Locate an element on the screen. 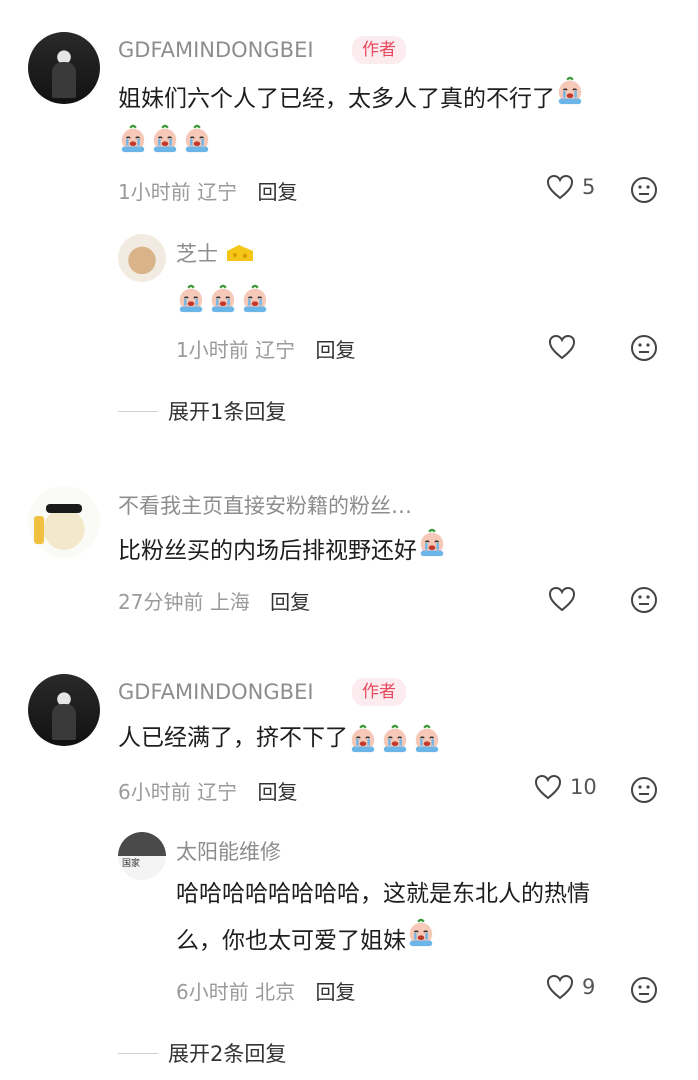 Image resolution: width=698 pixels, height=1080 pixels. comment-meta: 27分钟前 上海 回复 is located at coordinates (214, 600).